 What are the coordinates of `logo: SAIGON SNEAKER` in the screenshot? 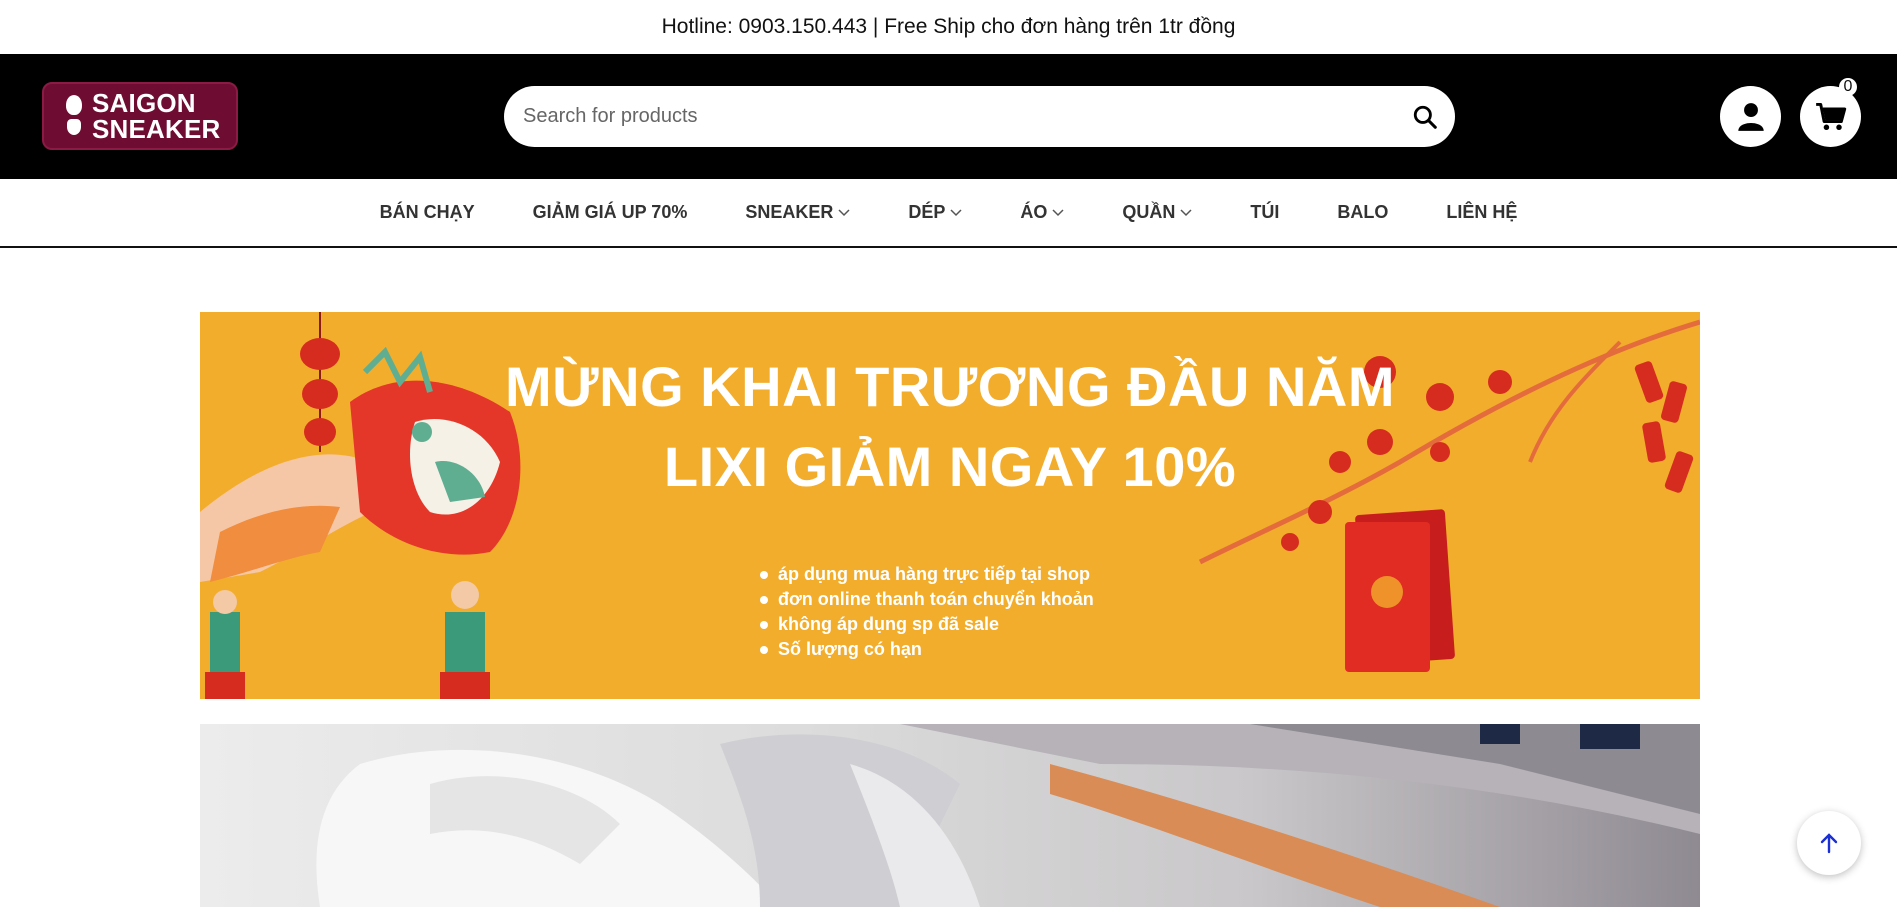 It's located at (140, 116).